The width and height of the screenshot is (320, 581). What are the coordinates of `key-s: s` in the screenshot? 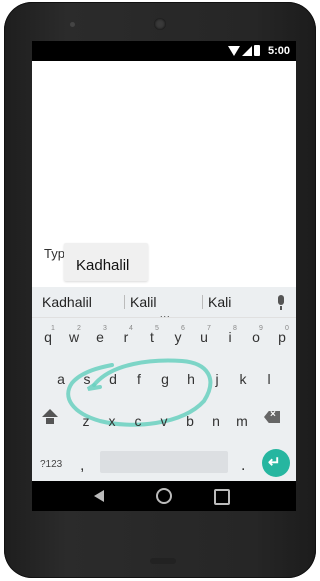 It's located at (87, 379).